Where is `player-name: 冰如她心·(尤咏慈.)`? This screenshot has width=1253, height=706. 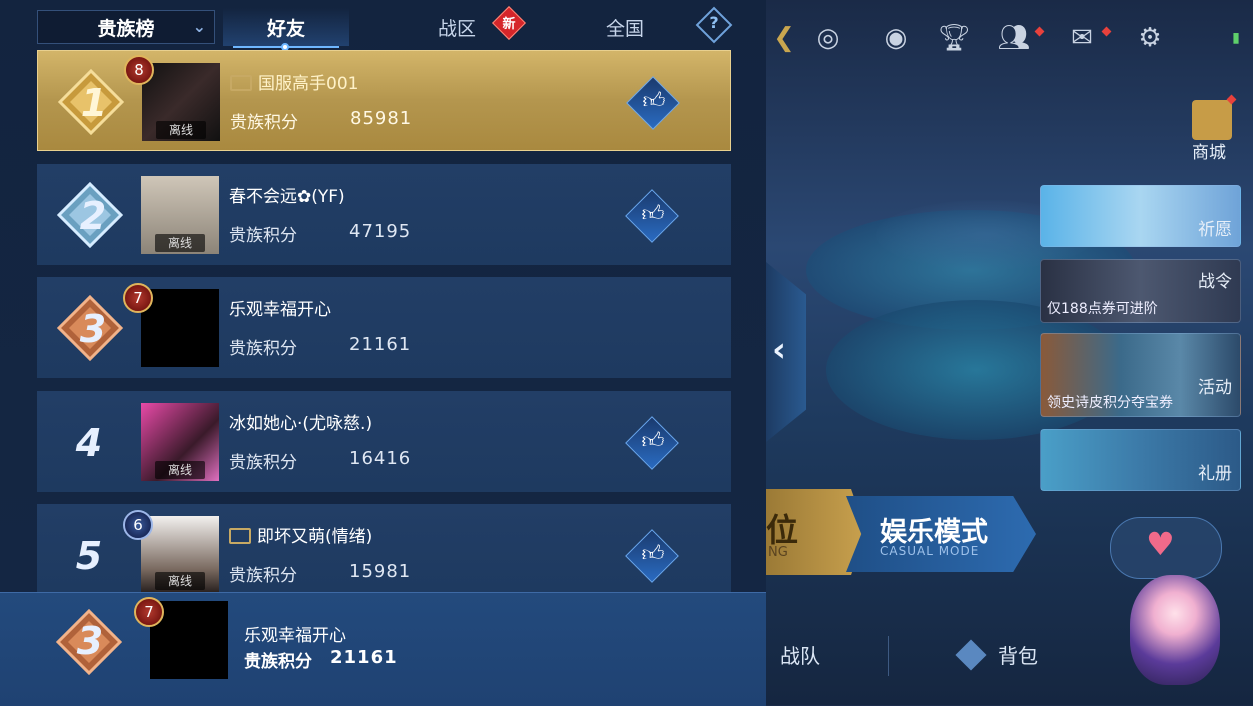
player-name: 冰如她心·(尤咏慈.) is located at coordinates (301, 424).